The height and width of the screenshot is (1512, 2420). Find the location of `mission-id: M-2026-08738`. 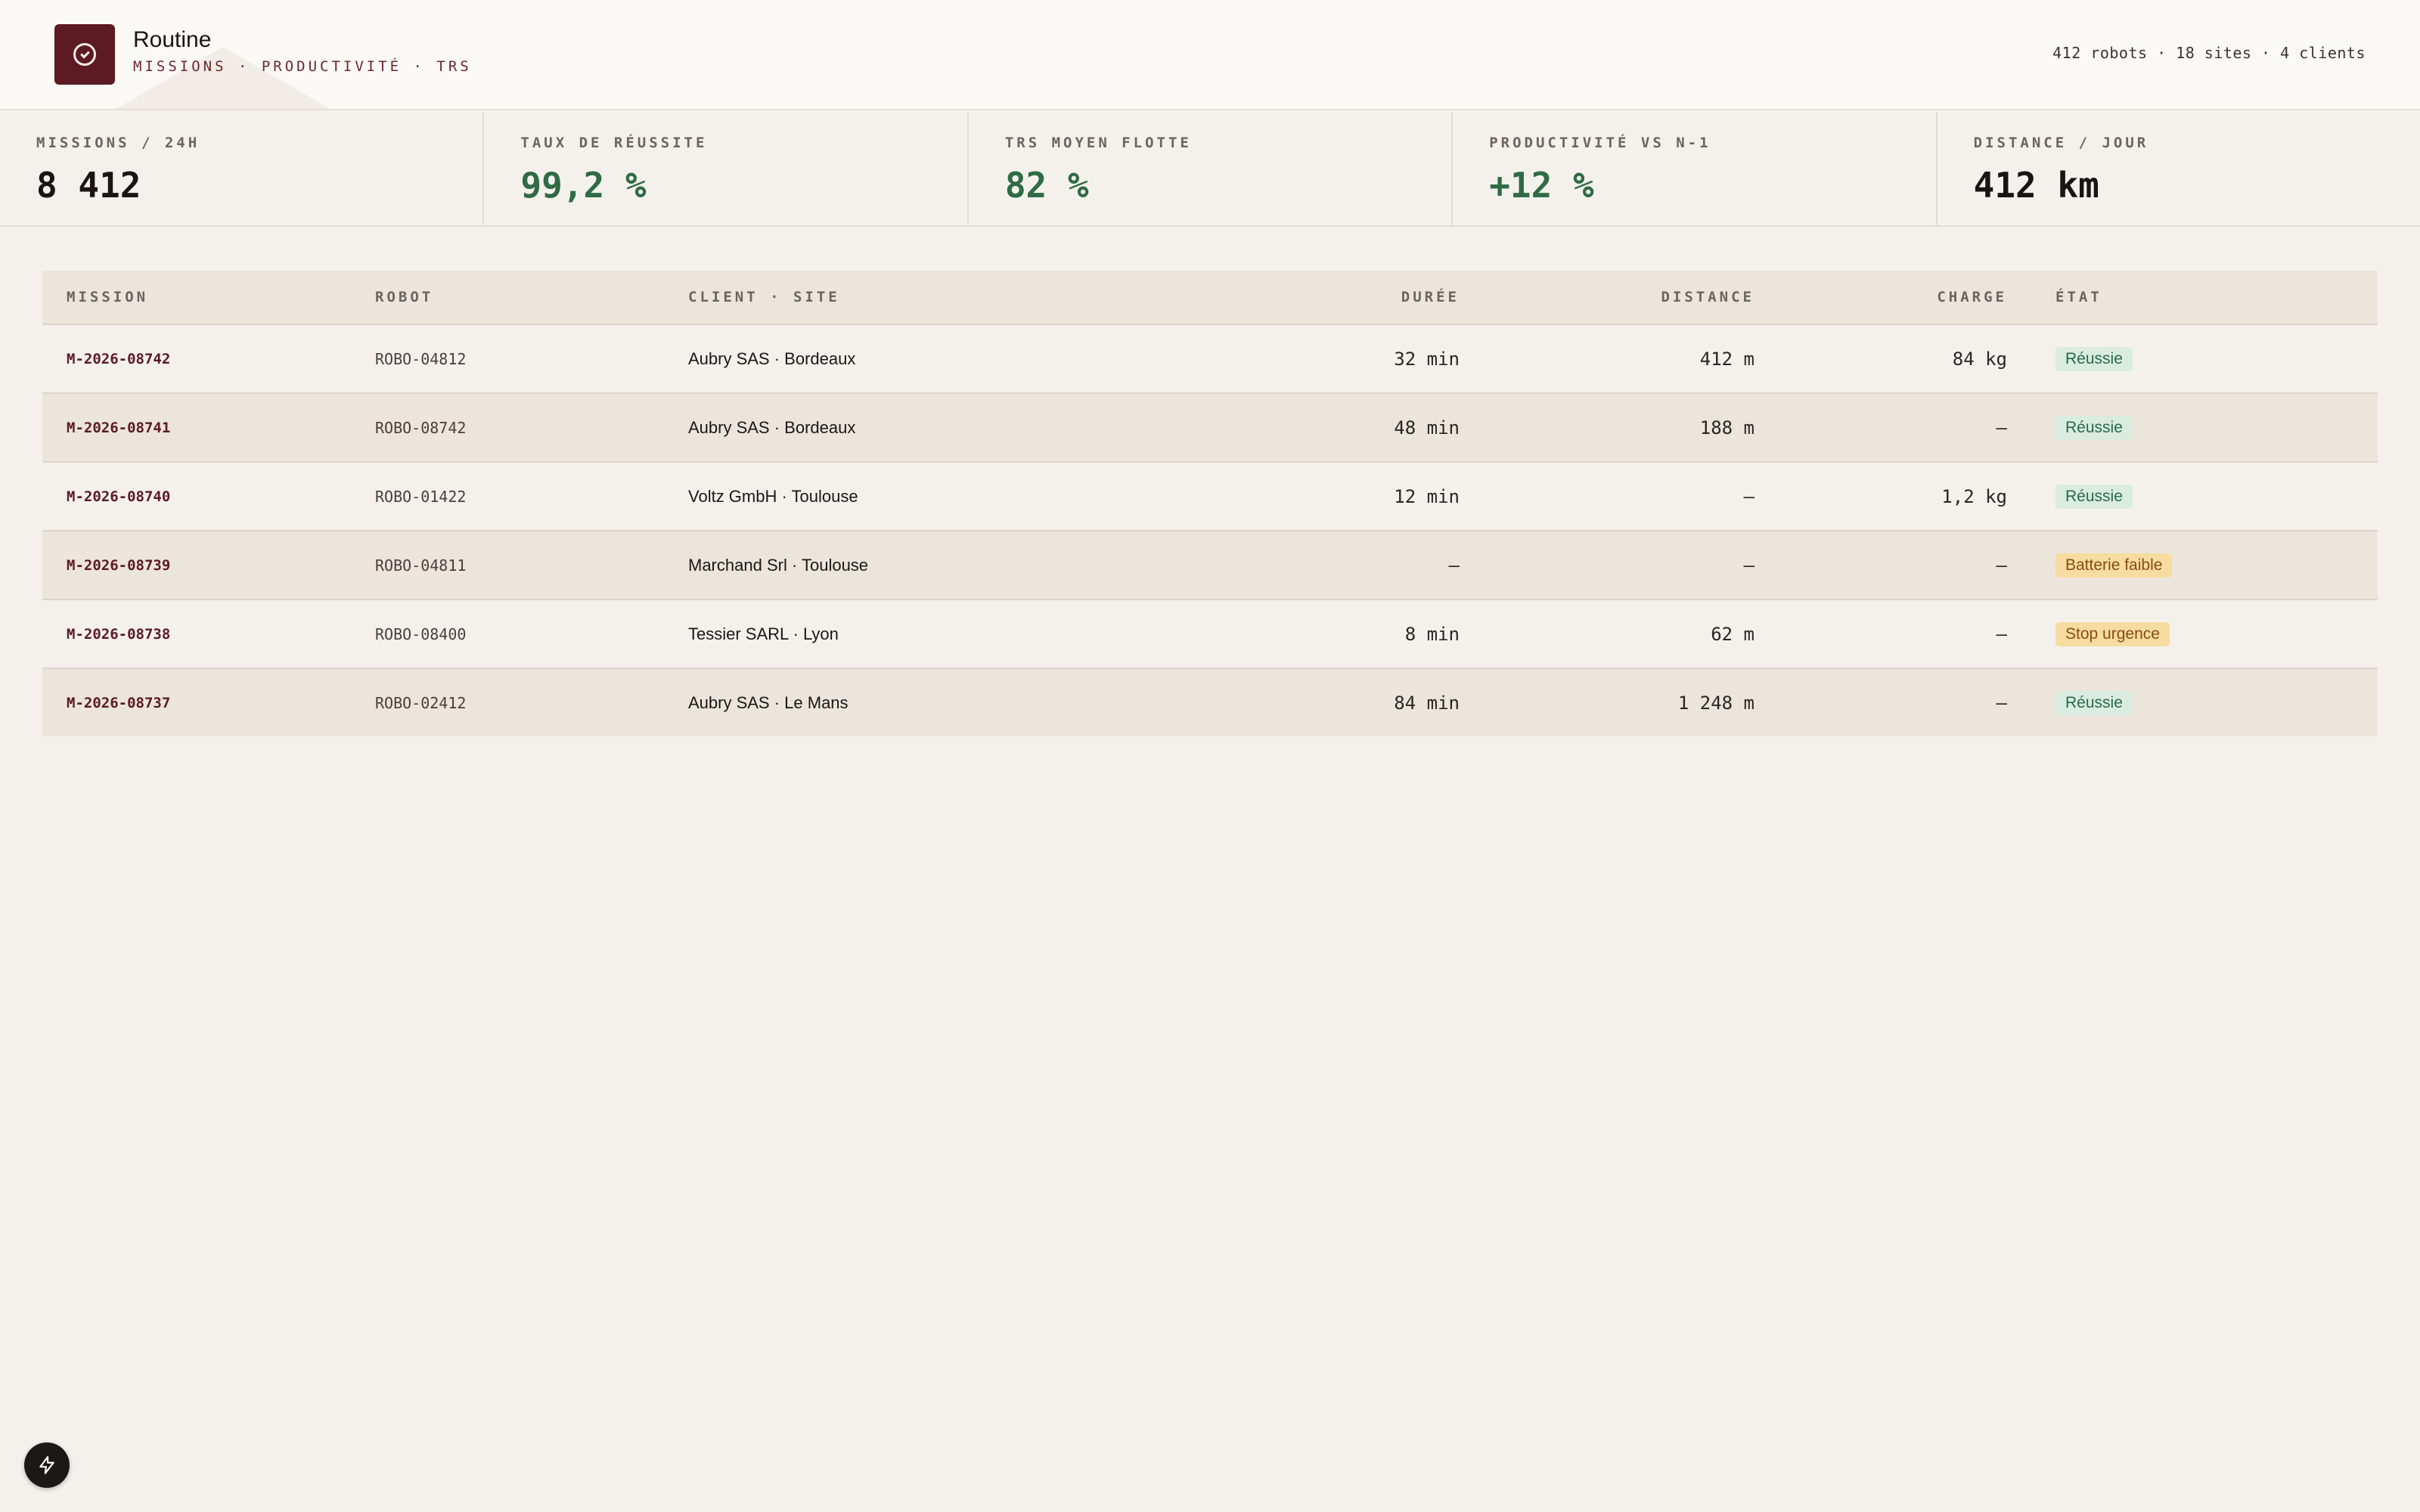

mission-id: M-2026-08738 is located at coordinates (119, 634).